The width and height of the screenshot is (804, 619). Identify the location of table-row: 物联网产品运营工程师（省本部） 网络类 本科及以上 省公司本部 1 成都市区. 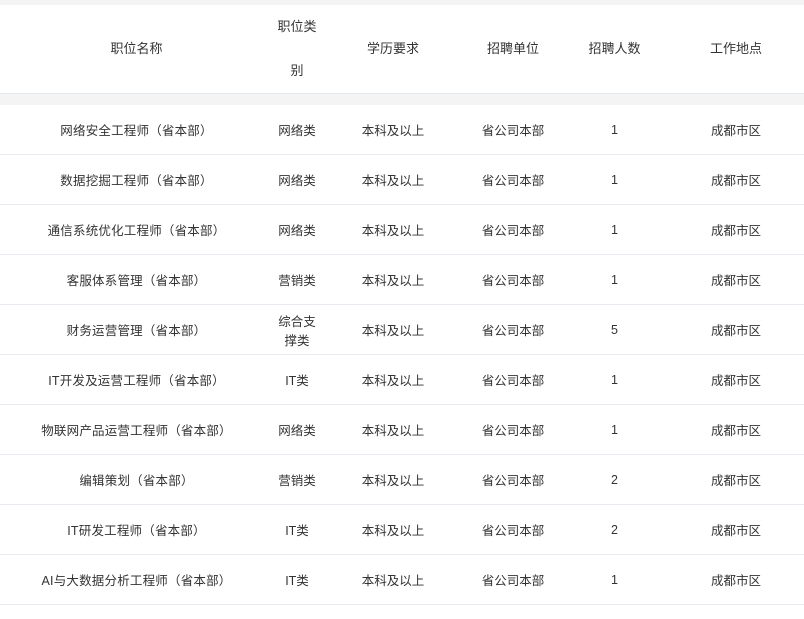
(402, 429).